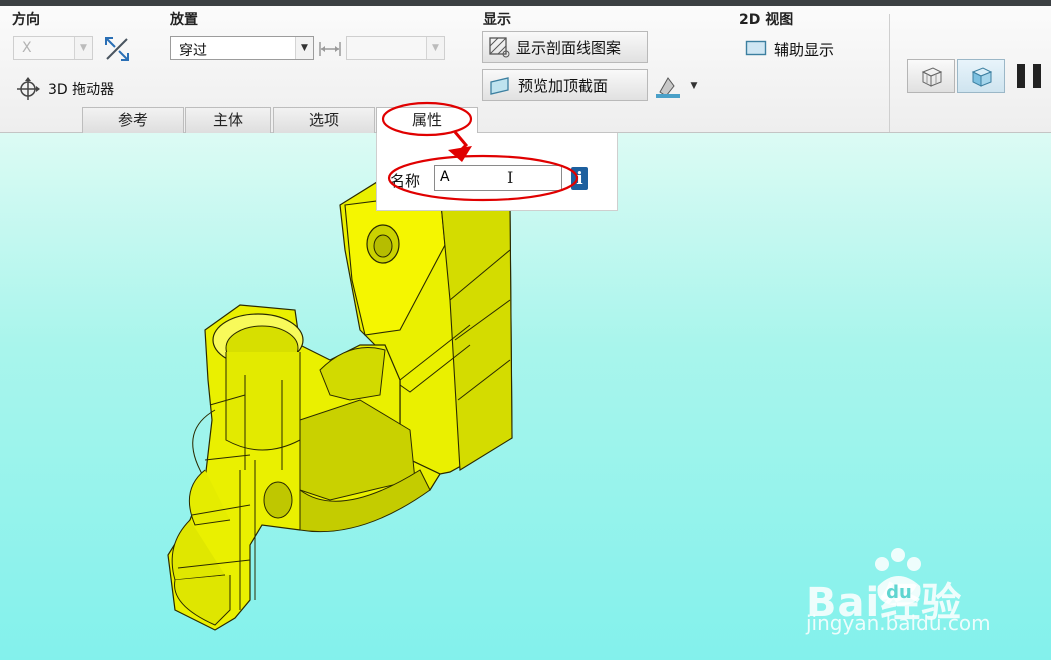 This screenshot has height=660, width=1051. What do you see at coordinates (804, 49) in the screenshot?
I see `auxiliary-display-label: 辅助显示` at bounding box center [804, 49].